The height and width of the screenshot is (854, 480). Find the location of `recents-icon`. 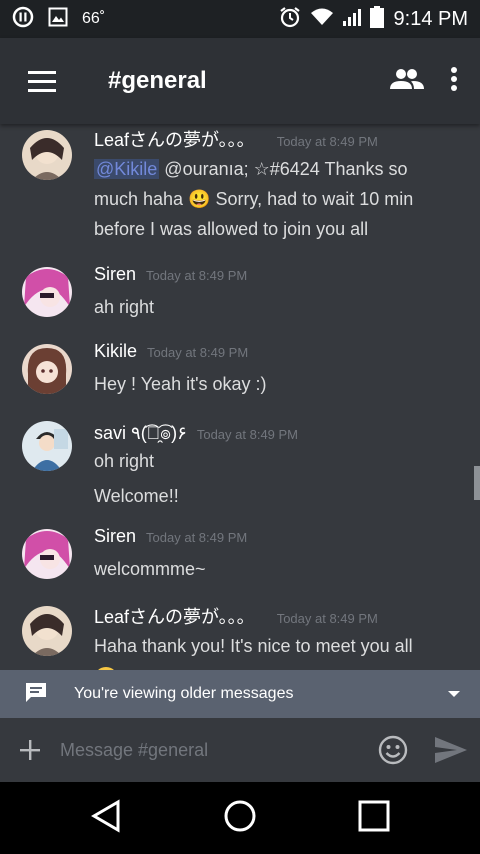

recents-icon is located at coordinates (374, 818).